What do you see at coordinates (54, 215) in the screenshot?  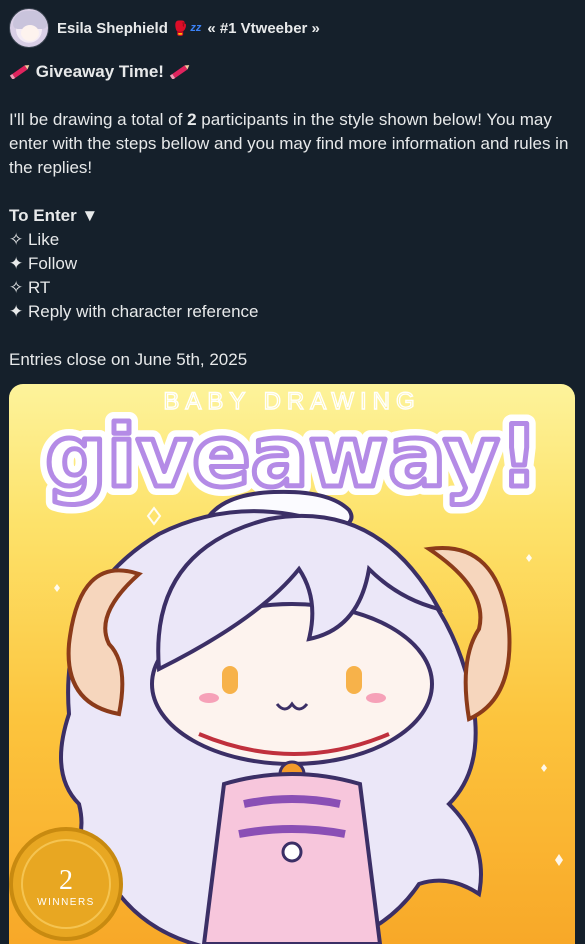 I see `enter-title: To Enter ▼` at bounding box center [54, 215].